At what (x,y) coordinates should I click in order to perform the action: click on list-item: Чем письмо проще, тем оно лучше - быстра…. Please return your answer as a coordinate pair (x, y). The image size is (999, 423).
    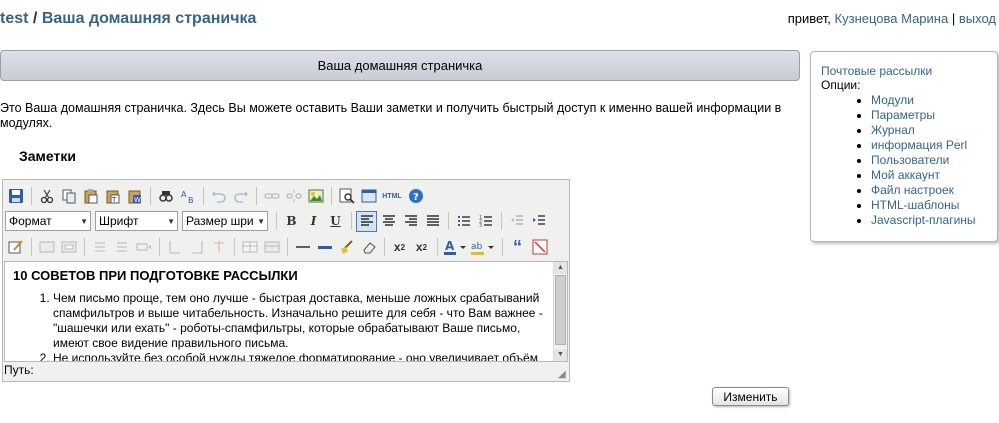
    Looking at the image, I should click on (299, 321).